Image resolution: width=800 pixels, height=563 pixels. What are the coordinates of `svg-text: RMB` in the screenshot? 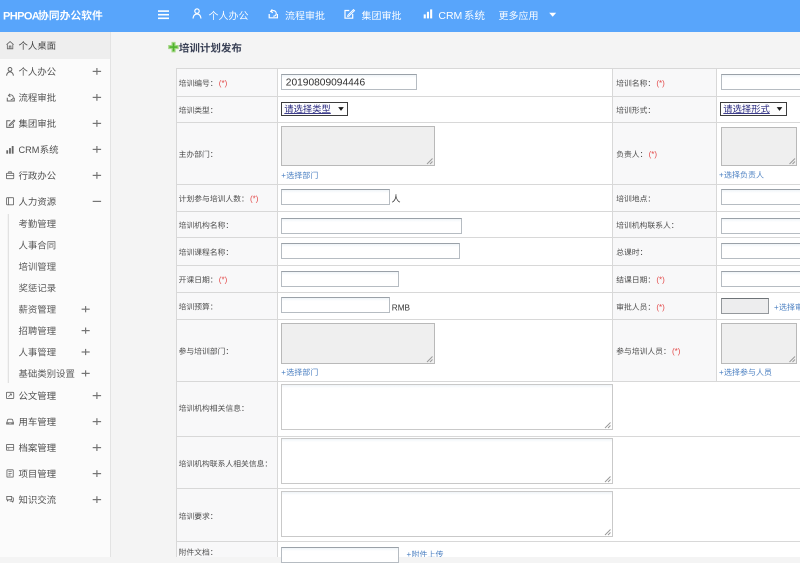 It's located at (401, 307).